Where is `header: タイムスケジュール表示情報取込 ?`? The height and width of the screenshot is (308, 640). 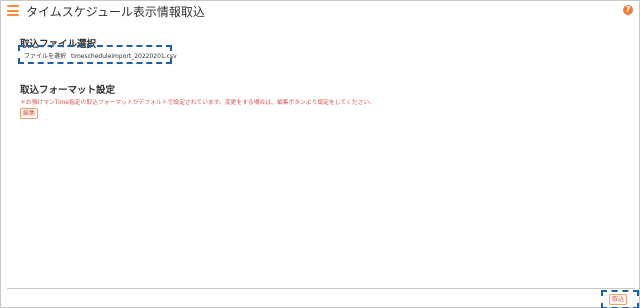
header: タイムスケジュール表示情報取込 ? is located at coordinates (320, 10).